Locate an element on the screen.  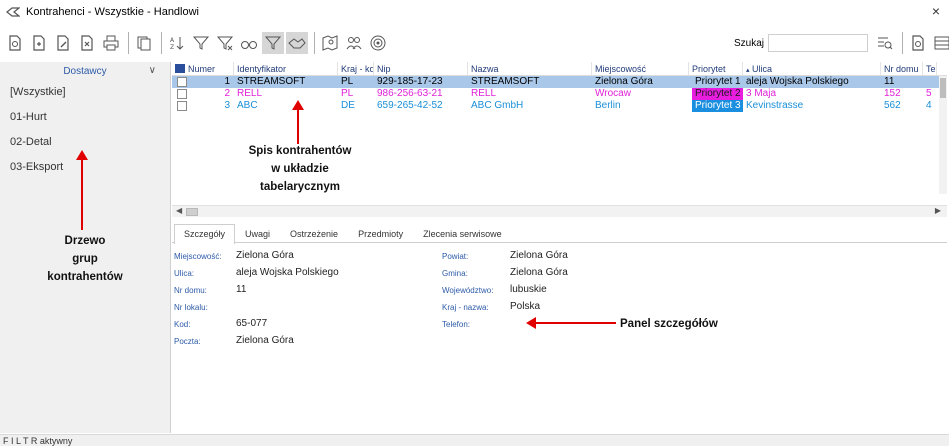
label-miejscowosc: Miejscowość: is located at coordinates (198, 256).